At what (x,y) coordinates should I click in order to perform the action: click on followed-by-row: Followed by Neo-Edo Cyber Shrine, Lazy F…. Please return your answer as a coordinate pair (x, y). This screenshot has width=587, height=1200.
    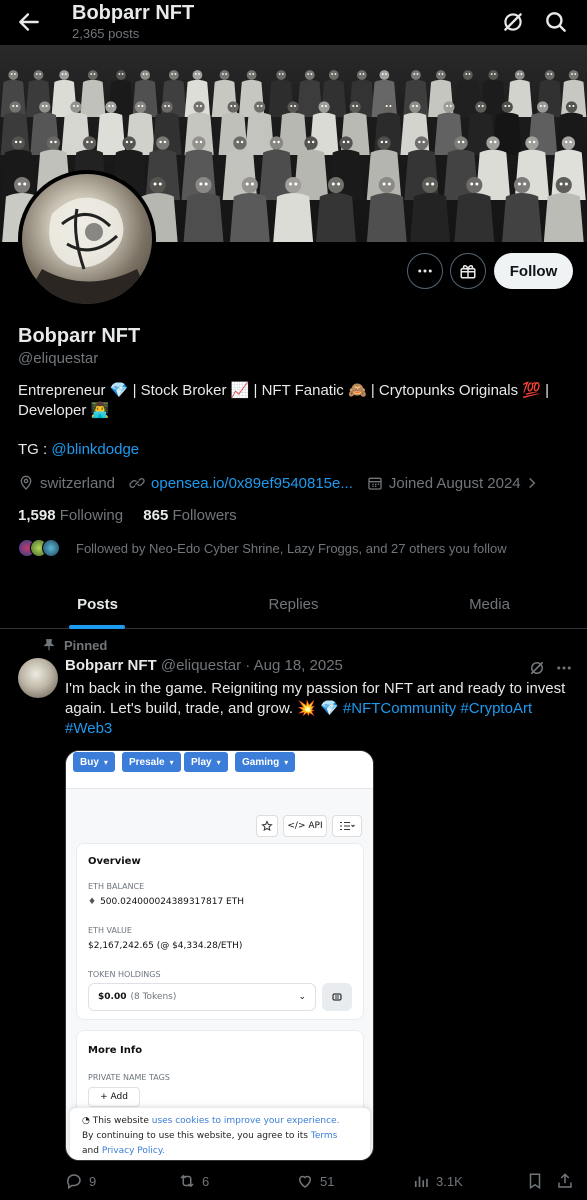
    Looking at the image, I should click on (262, 548).